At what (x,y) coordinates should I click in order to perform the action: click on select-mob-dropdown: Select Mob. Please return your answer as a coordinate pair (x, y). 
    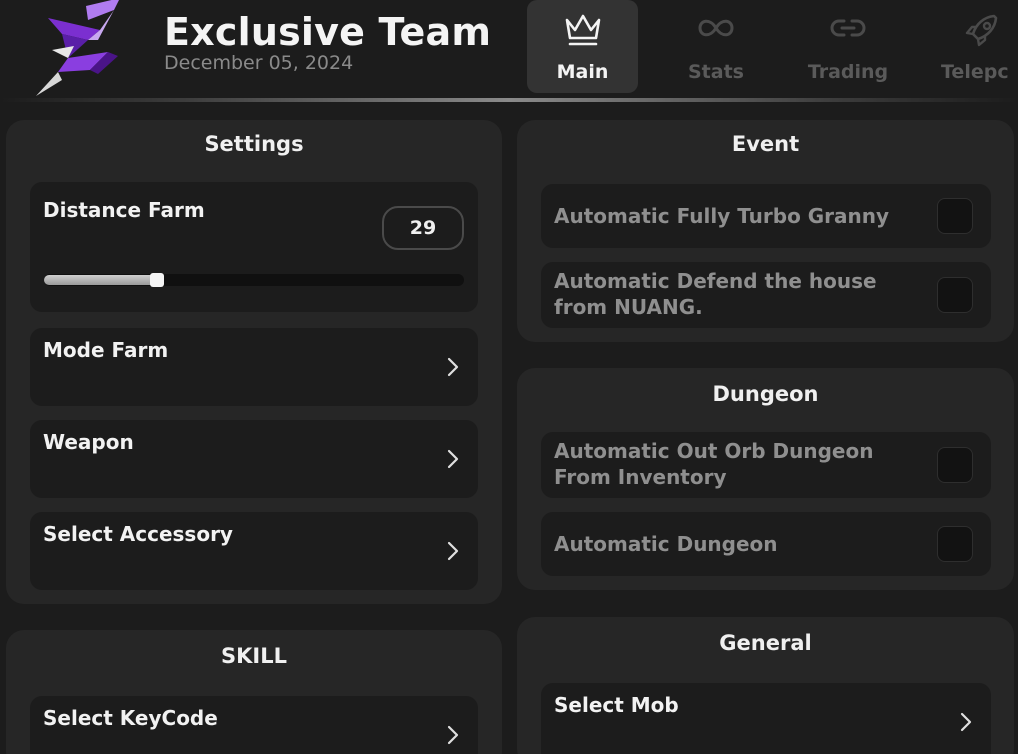
    Looking at the image, I should click on (766, 718).